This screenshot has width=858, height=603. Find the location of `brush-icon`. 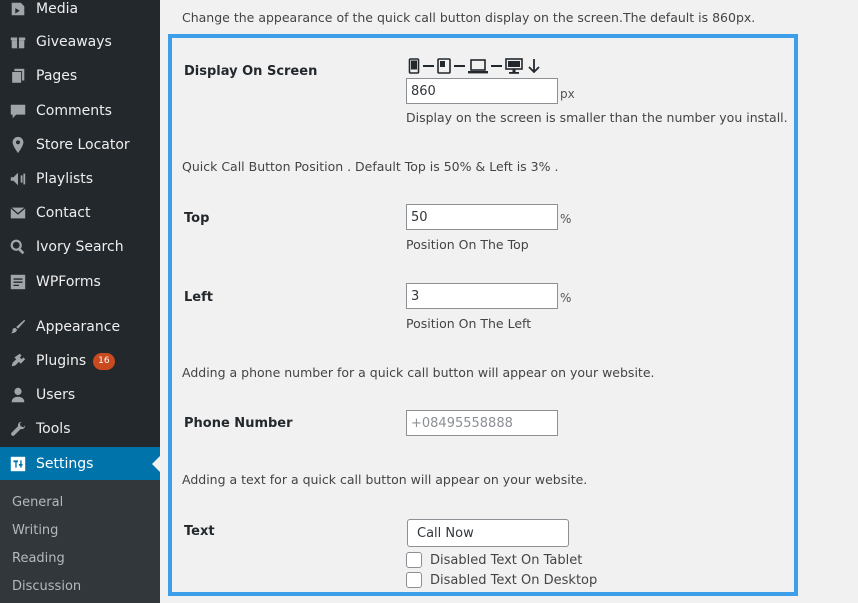

brush-icon is located at coordinates (18, 327).